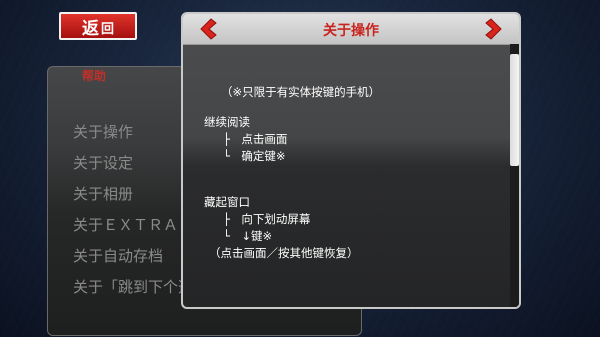 The width and height of the screenshot is (600, 337). What do you see at coordinates (514, 110) in the screenshot?
I see `scrollbar-thumb` at bounding box center [514, 110].